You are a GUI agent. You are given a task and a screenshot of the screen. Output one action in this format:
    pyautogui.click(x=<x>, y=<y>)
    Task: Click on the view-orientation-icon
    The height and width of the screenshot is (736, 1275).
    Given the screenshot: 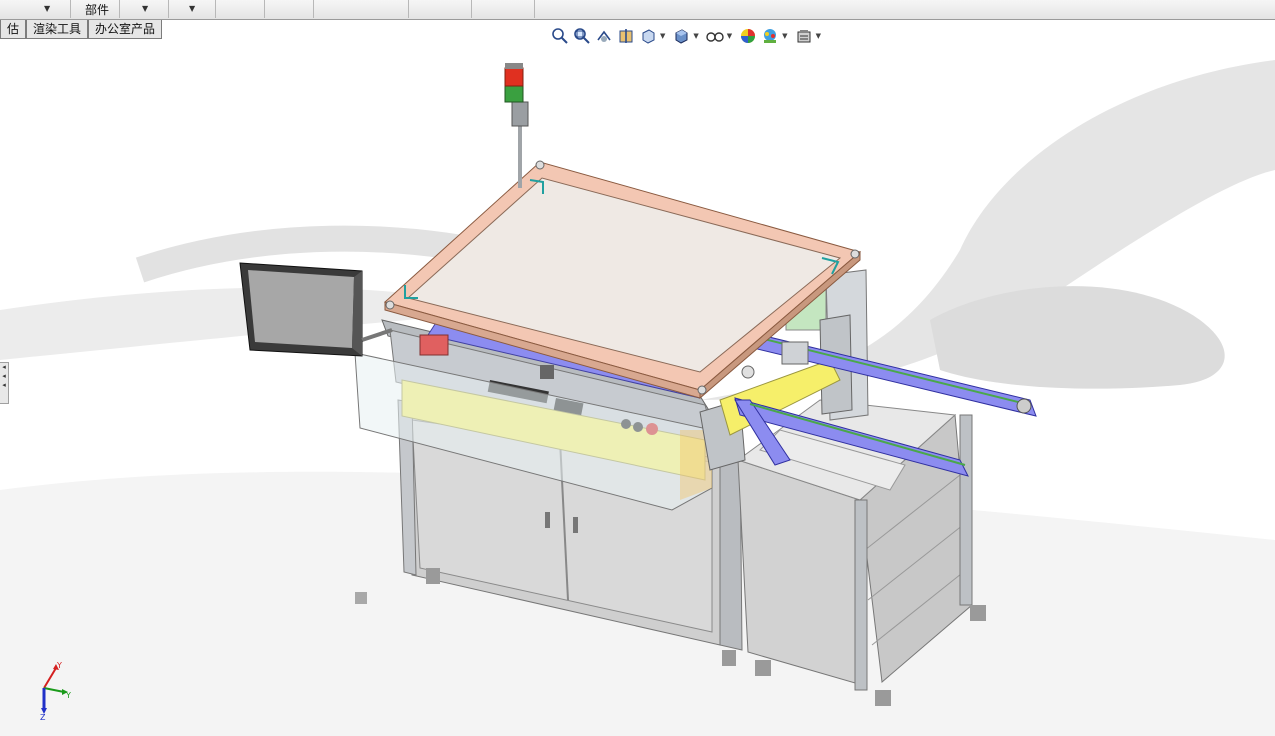 What is the action you would take?
    pyautogui.click(x=648, y=36)
    